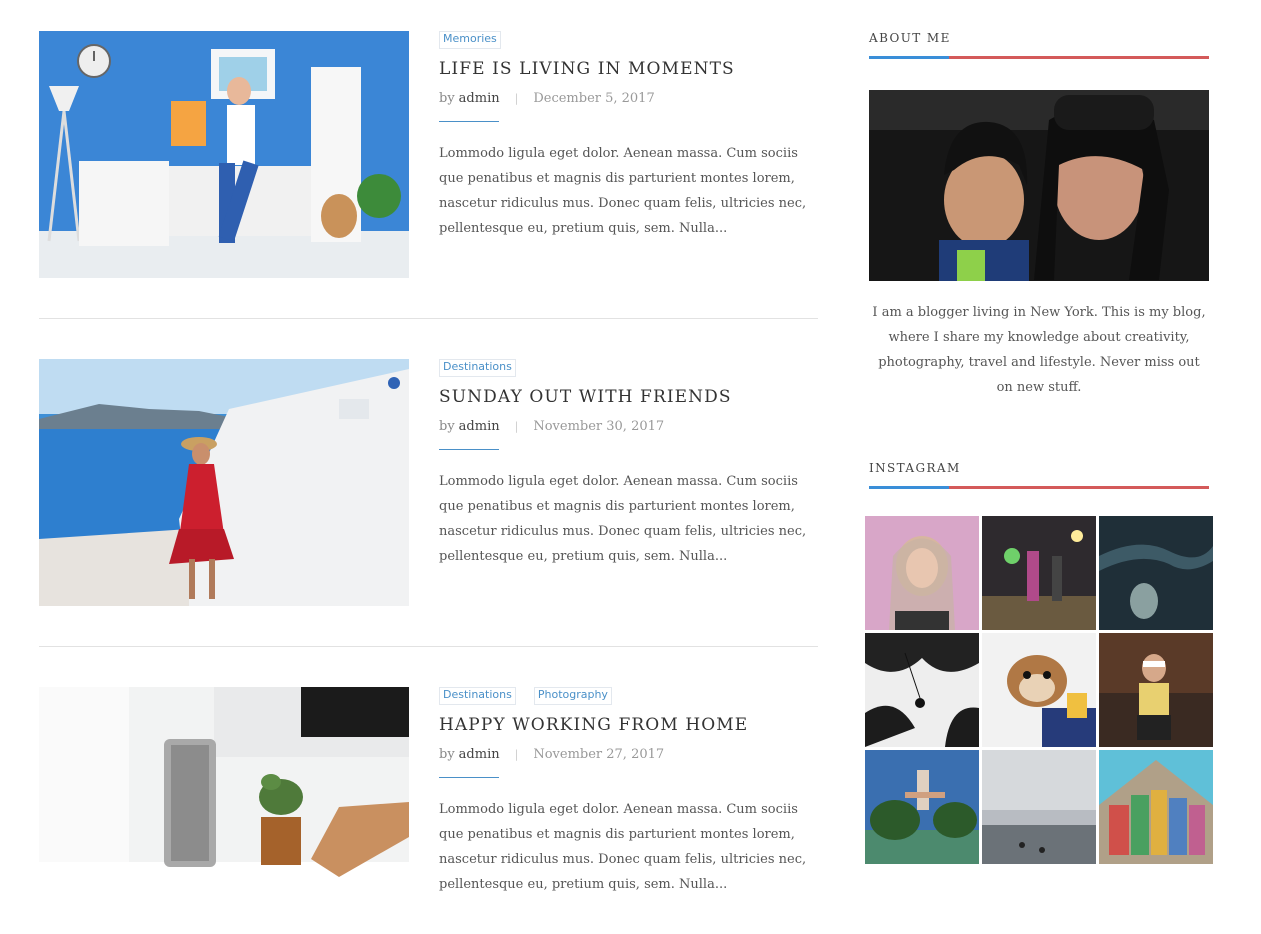 The image size is (1261, 934). What do you see at coordinates (593, 98) in the screenshot?
I see `post-date: December 5, 2017` at bounding box center [593, 98].